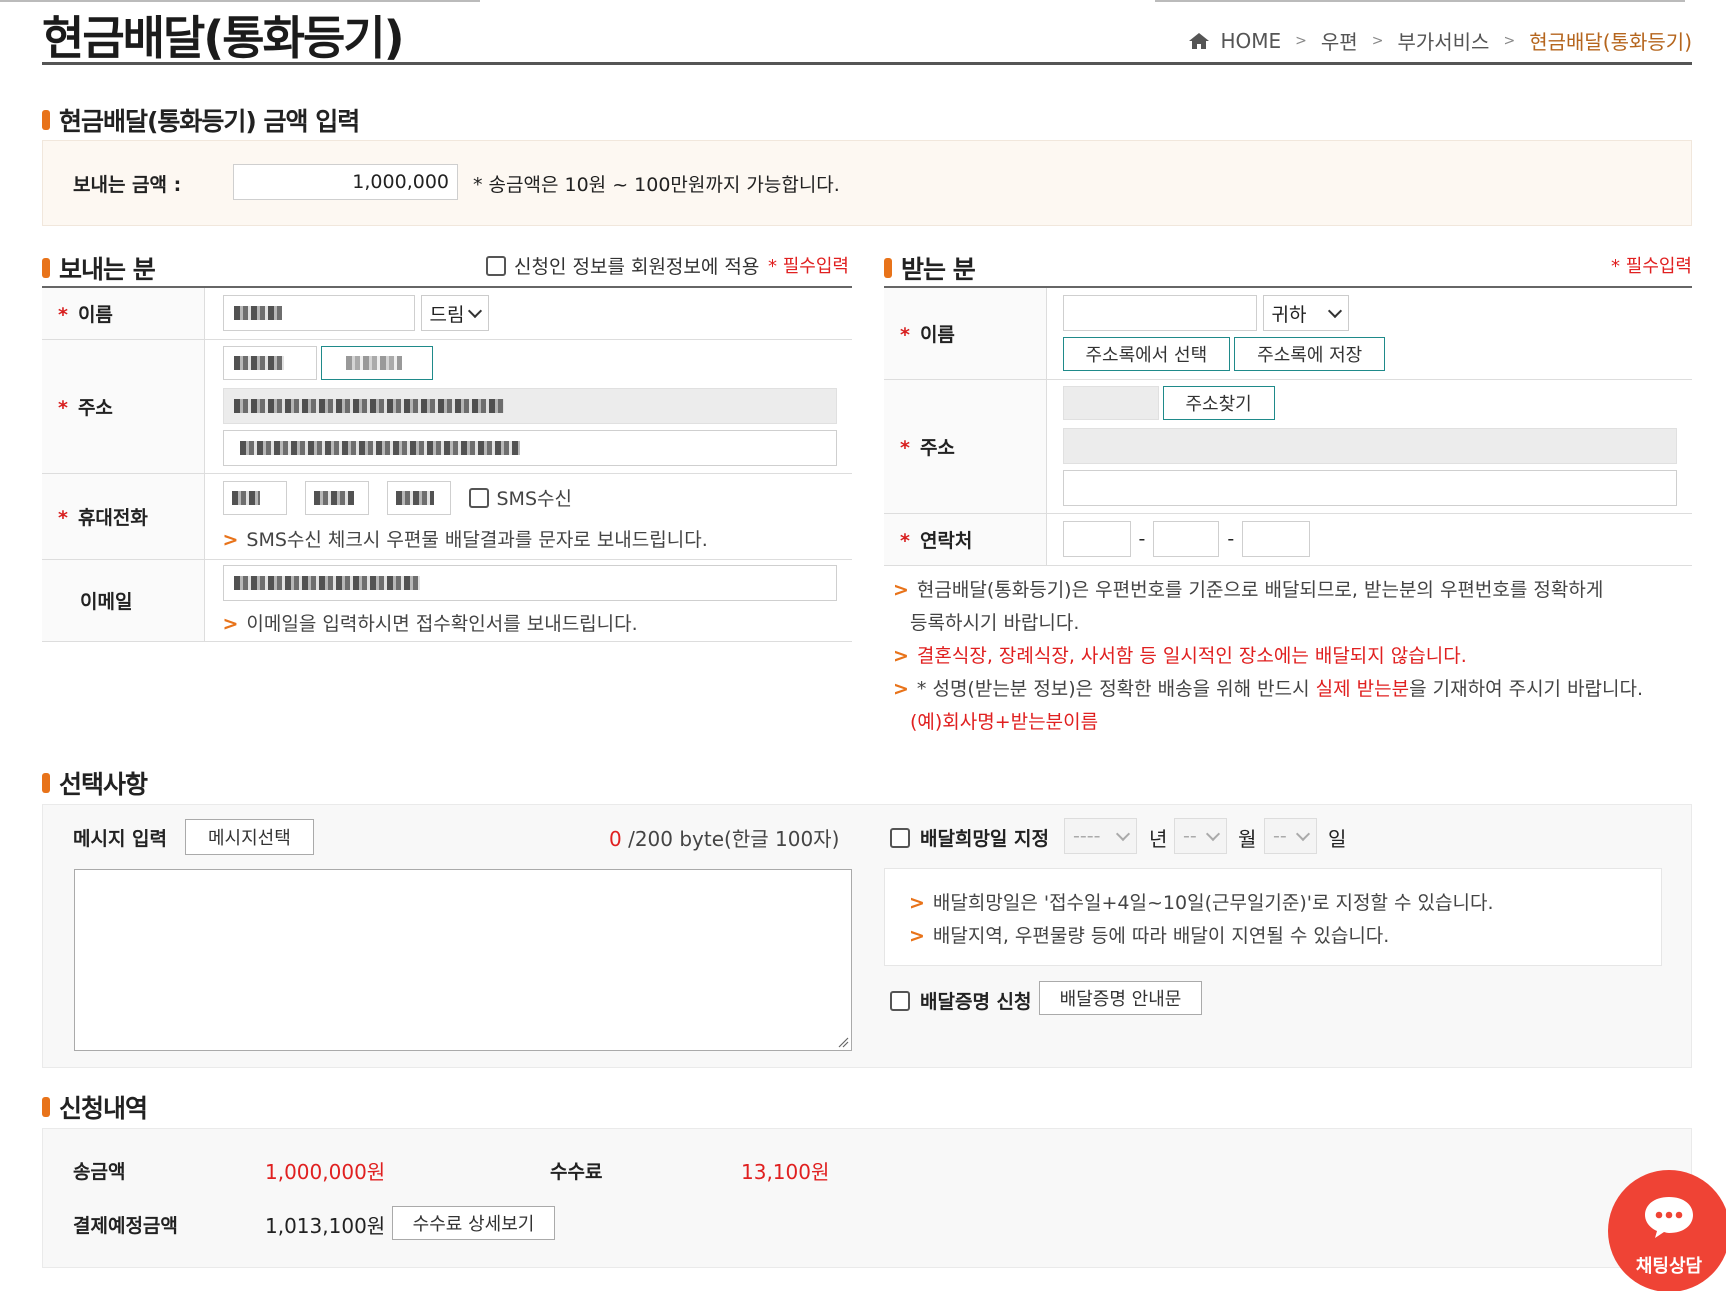 This screenshot has width=1726, height=1291. I want to click on sender-section-title: 보내는 분, so click(99, 268).